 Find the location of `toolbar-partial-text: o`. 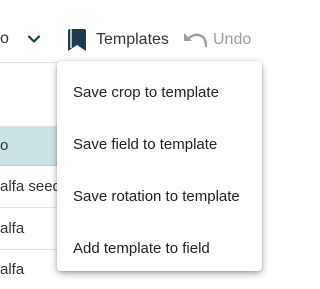

toolbar-partial-text: o is located at coordinates (4, 38).